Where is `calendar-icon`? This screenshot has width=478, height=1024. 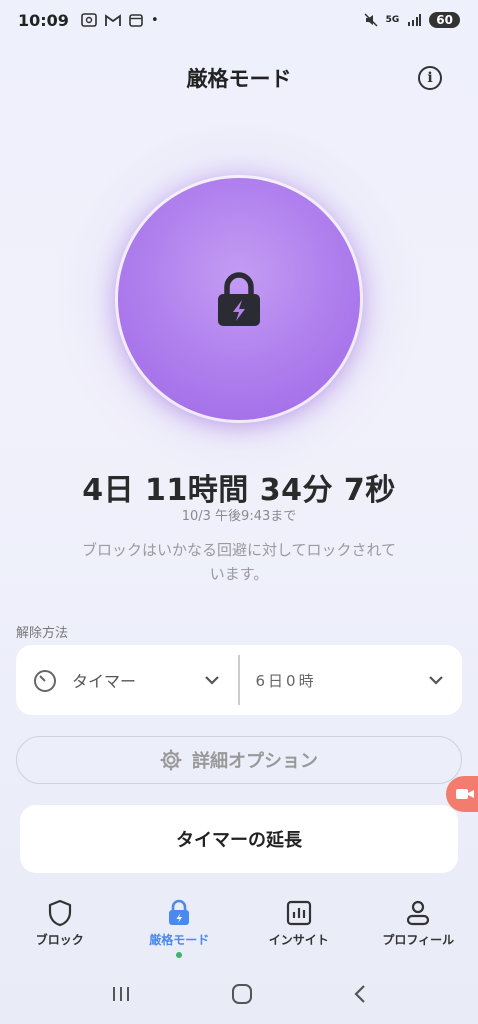 calendar-icon is located at coordinates (136, 20).